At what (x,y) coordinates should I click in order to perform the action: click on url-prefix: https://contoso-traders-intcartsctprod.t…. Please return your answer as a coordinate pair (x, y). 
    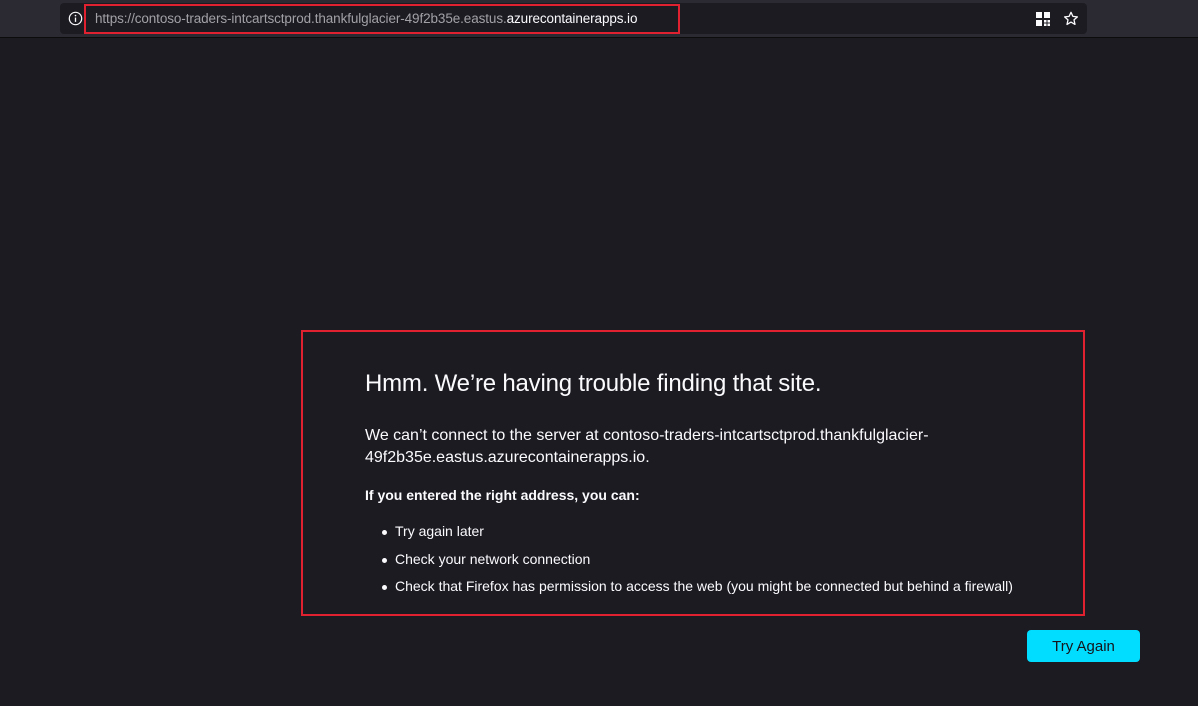
    Looking at the image, I should click on (301, 18).